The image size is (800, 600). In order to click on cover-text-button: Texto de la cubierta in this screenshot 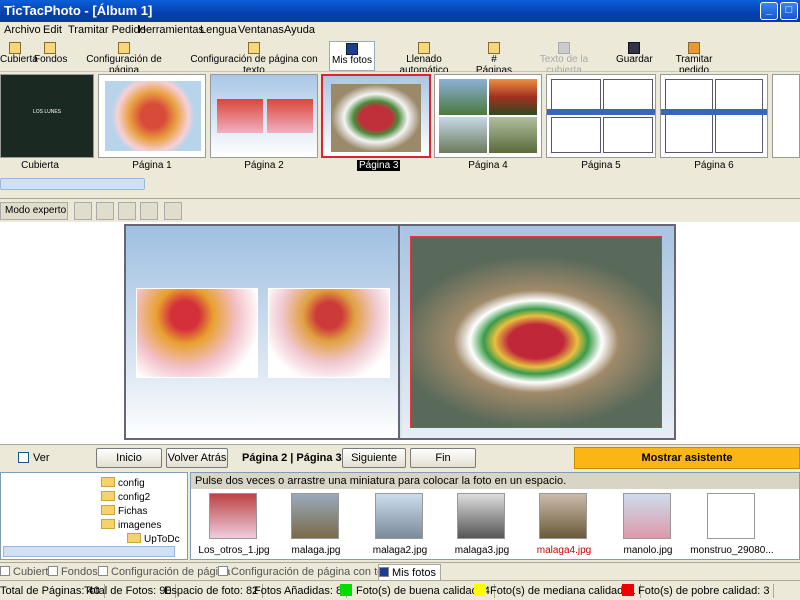, I will do `click(564, 58)`.